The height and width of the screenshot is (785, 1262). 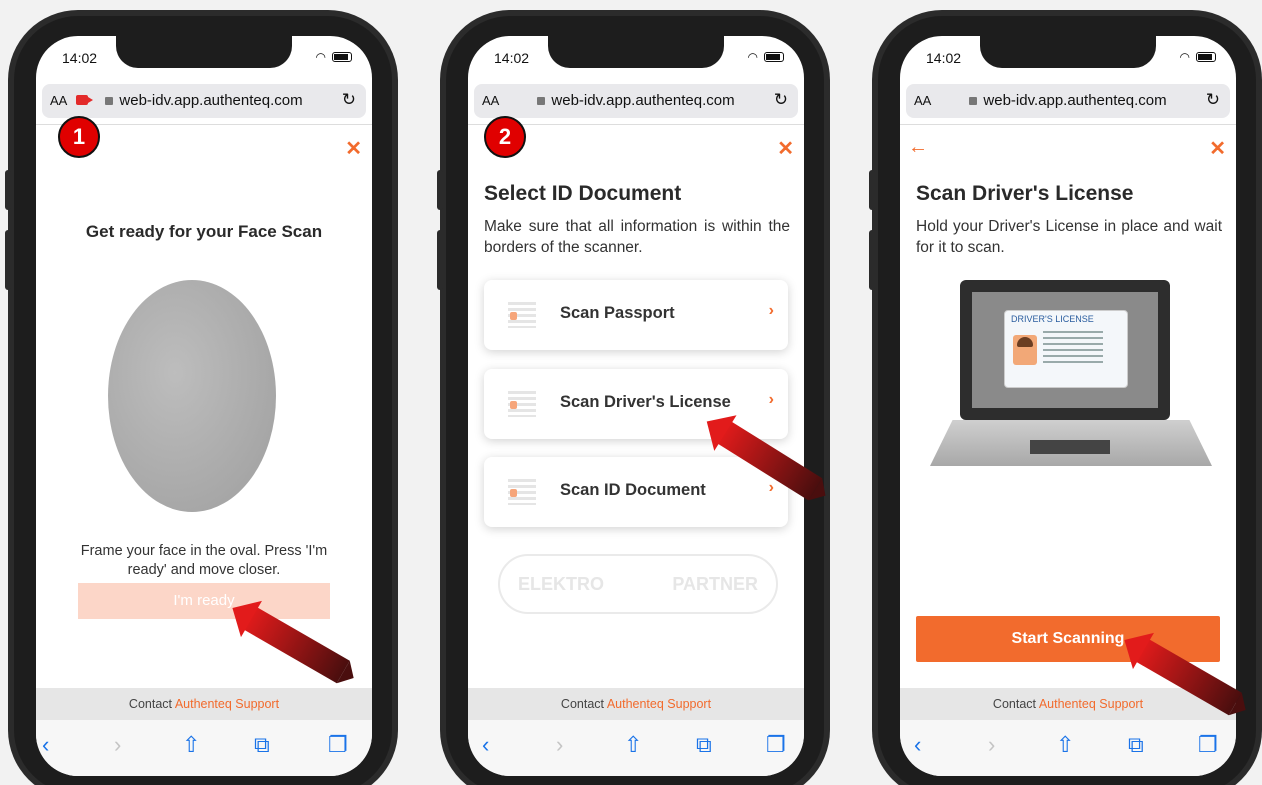 I want to click on step-badge-1: 1, so click(x=79, y=137).